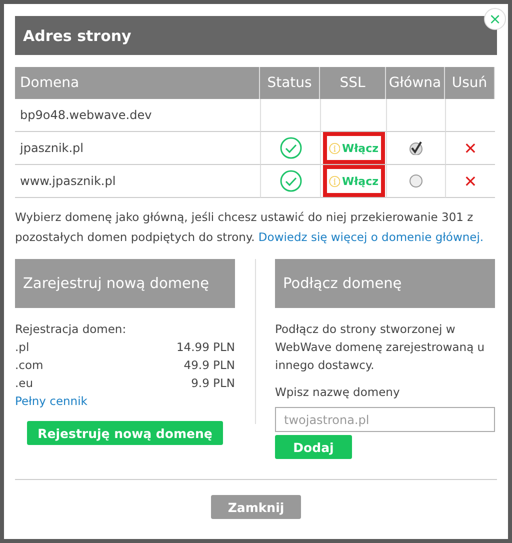 This screenshot has width=512, height=543. I want to click on close-dialog-button: Zamknij, so click(256, 507).